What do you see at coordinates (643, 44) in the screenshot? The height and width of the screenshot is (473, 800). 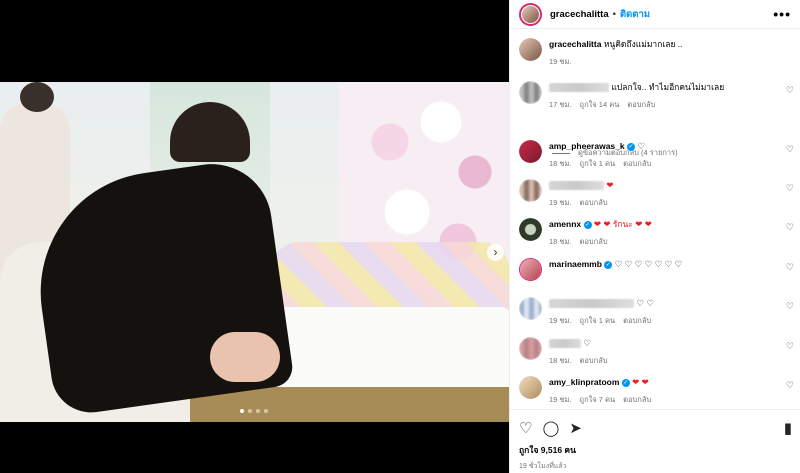 I see `caption-text: หนูคิดถึงแม่มากเลย ..` at bounding box center [643, 44].